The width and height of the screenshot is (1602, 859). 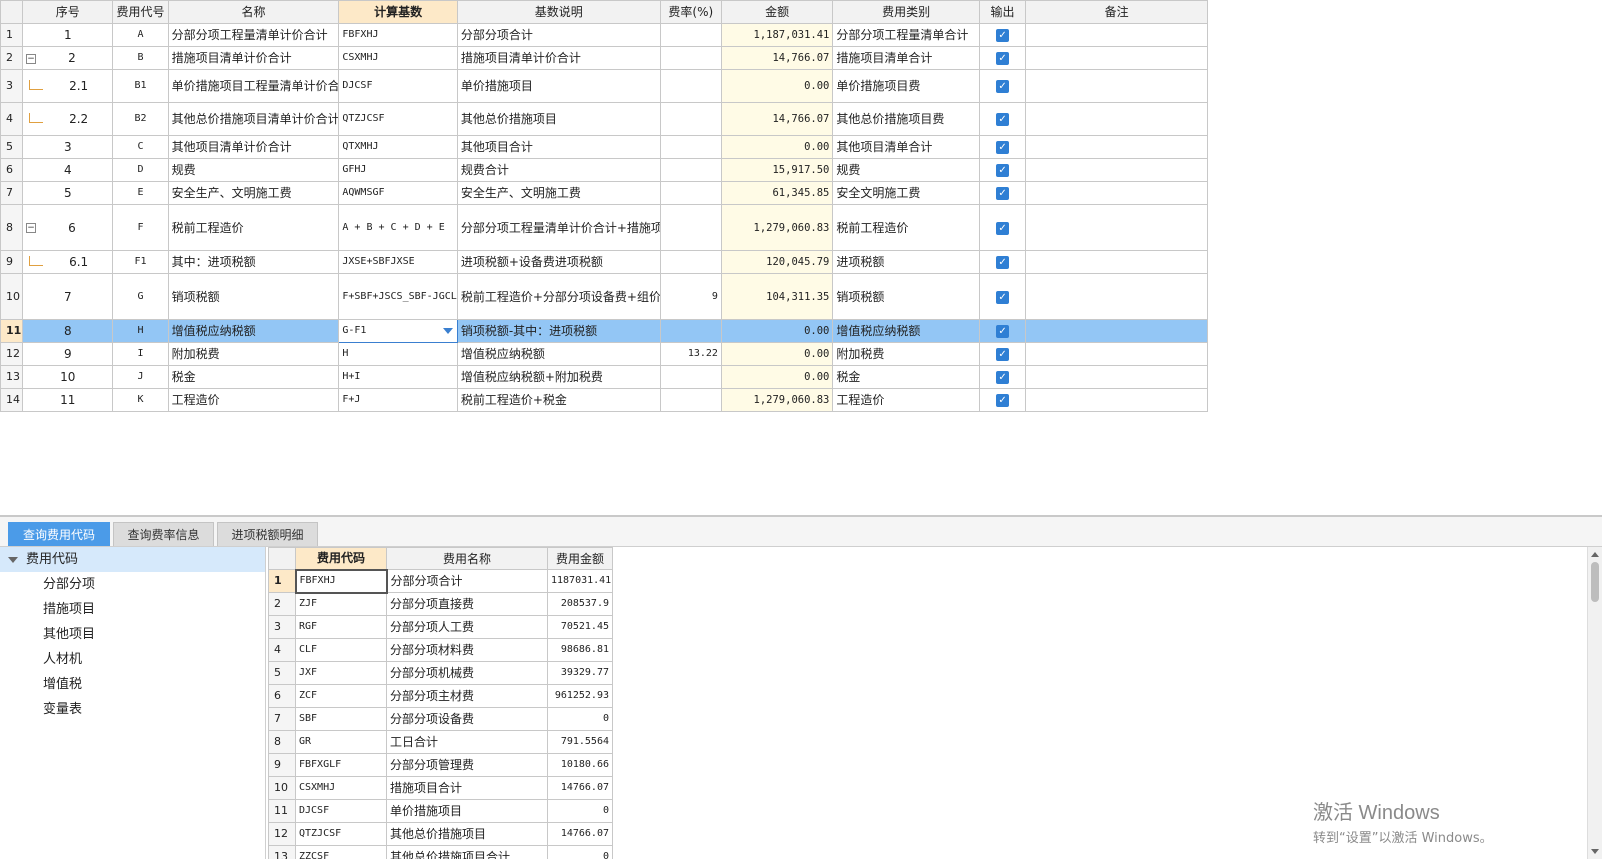 I want to click on cell-type: 措施项目清单合计, so click(x=906, y=58).